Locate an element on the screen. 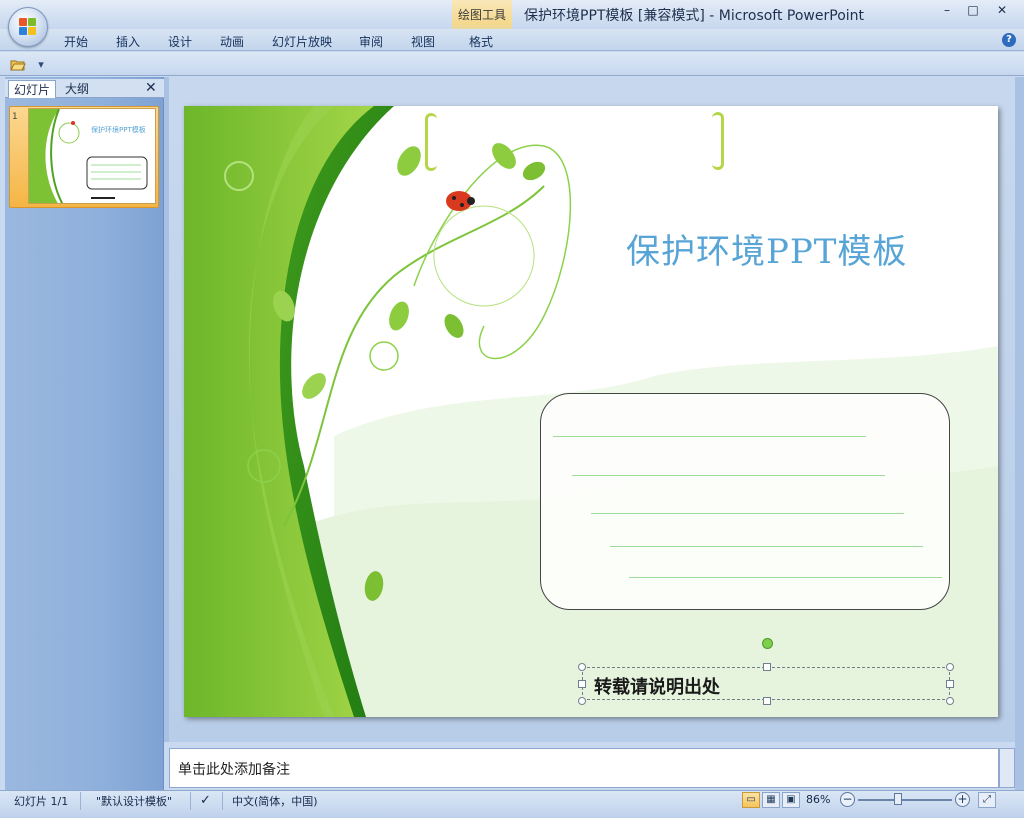  normal-view-button: ▭ is located at coordinates (751, 800).